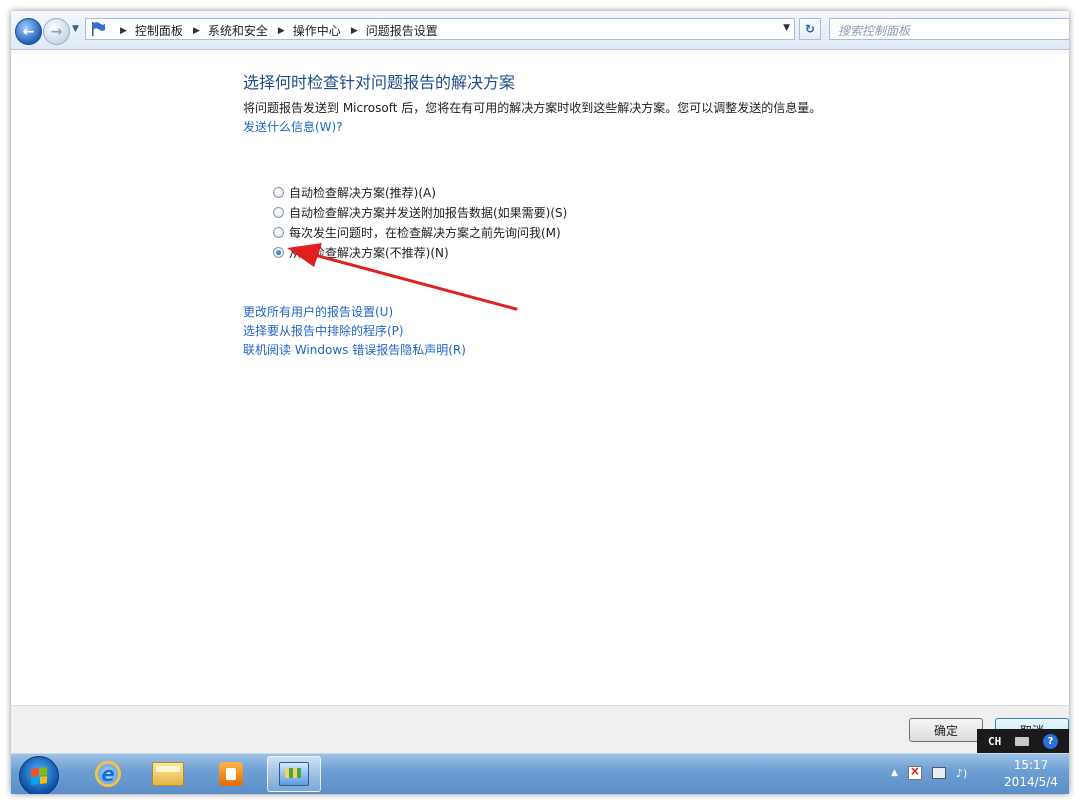 The image size is (1087, 812). Describe the element at coordinates (276, 30) in the screenshot. I see `breadcrumb: ▶ 控制面板 ▶ 系统和安全 ▶ 操作中心 ▶ 问题报告设置` at that location.